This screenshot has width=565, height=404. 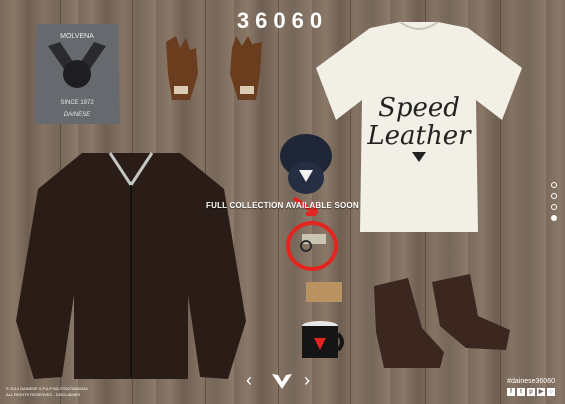 I want to click on dainese-logo, so click(x=282, y=382).